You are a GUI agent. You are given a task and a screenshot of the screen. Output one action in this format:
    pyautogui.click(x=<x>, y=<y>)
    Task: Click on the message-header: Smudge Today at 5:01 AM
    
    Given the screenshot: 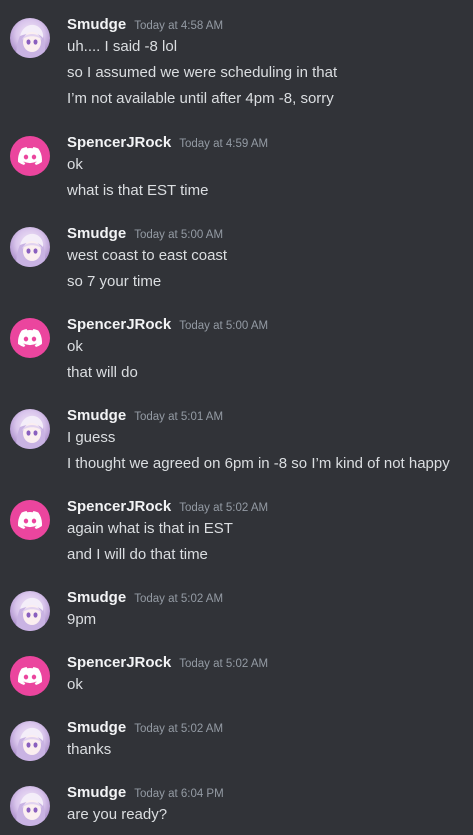 What is the action you would take?
    pyautogui.click(x=145, y=417)
    